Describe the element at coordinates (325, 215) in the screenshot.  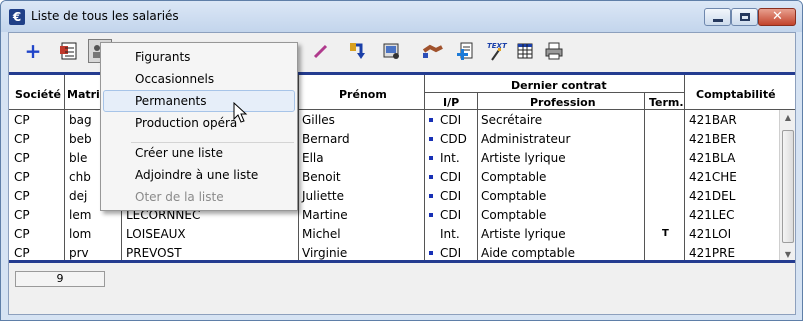
I see `cell-prenom: Martine` at that location.